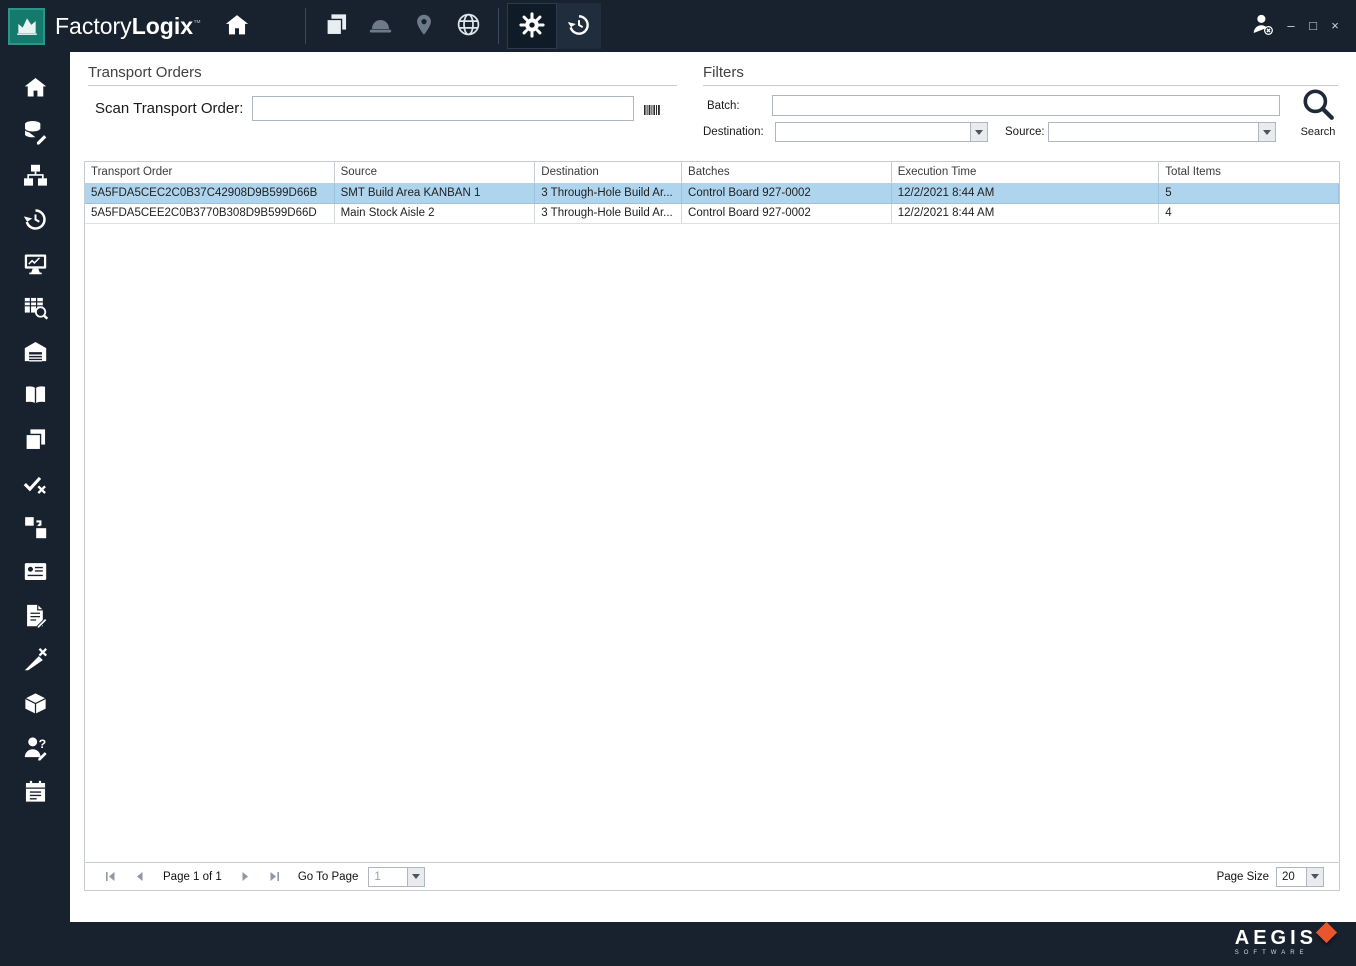  I want to click on source-dropdown, so click(1162, 132).